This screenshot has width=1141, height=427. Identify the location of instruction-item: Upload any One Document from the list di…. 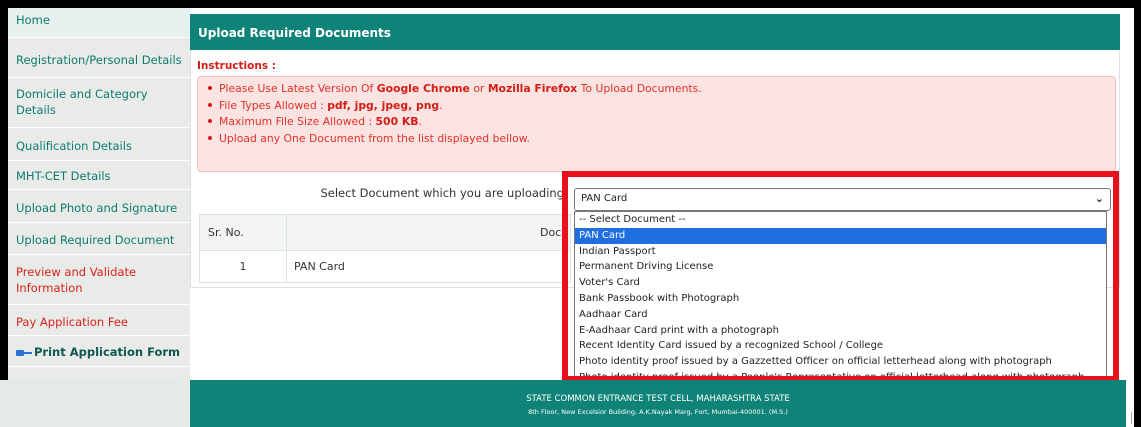
(660, 139).